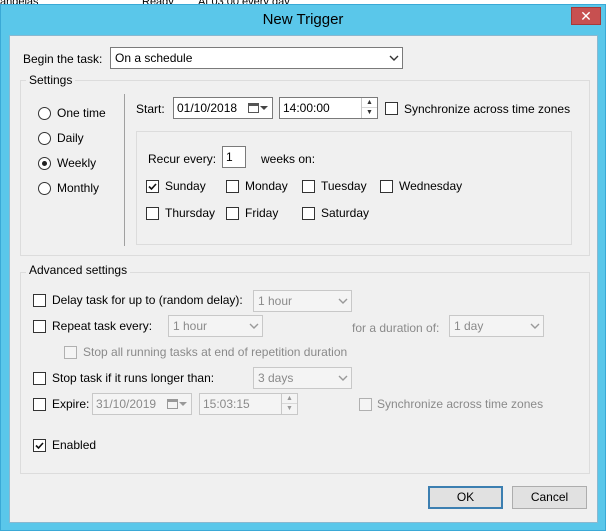 The height and width of the screenshot is (531, 612). I want to click on repeat-task-label: Repeat task every:, so click(102, 326).